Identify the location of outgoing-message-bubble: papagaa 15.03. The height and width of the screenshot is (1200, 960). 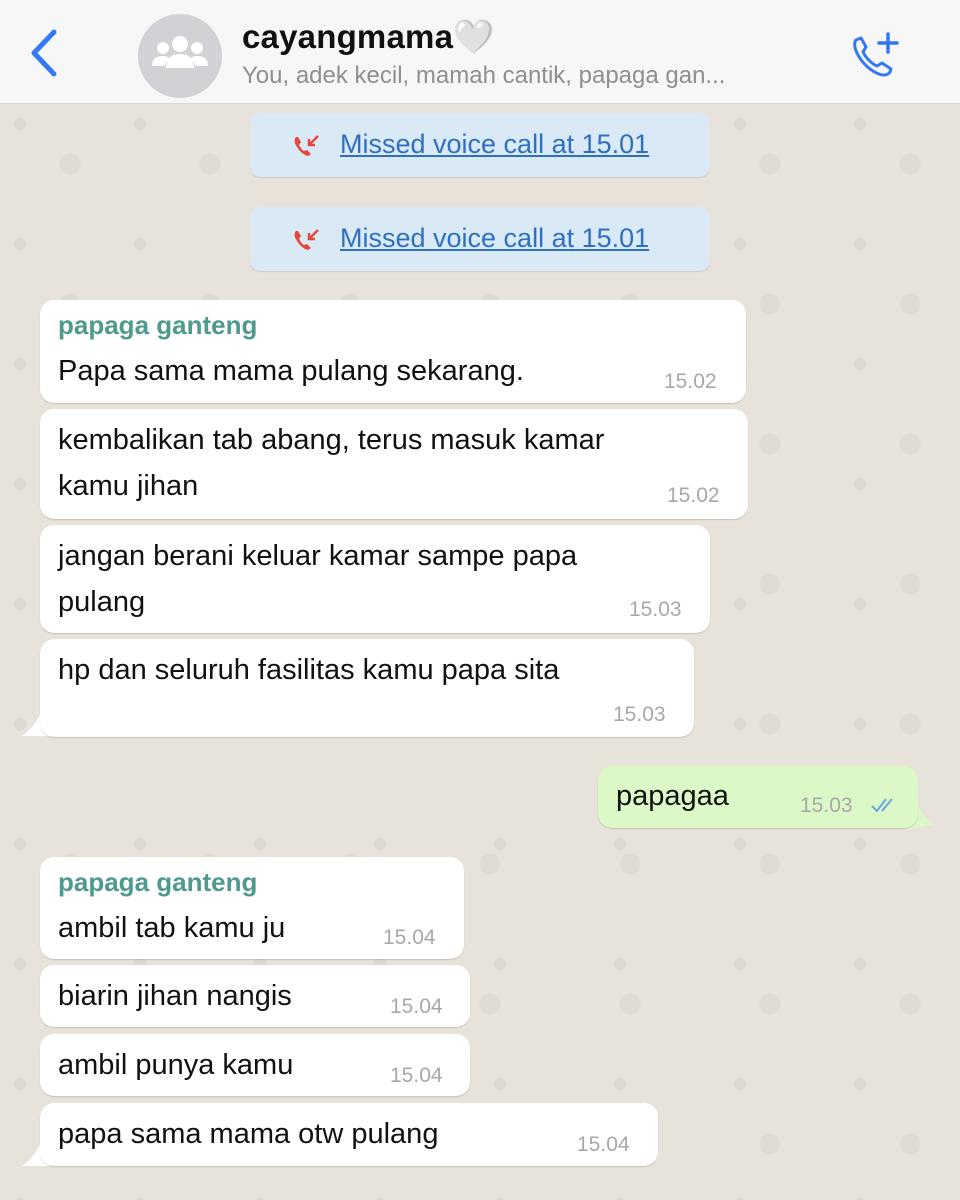
(758, 797).